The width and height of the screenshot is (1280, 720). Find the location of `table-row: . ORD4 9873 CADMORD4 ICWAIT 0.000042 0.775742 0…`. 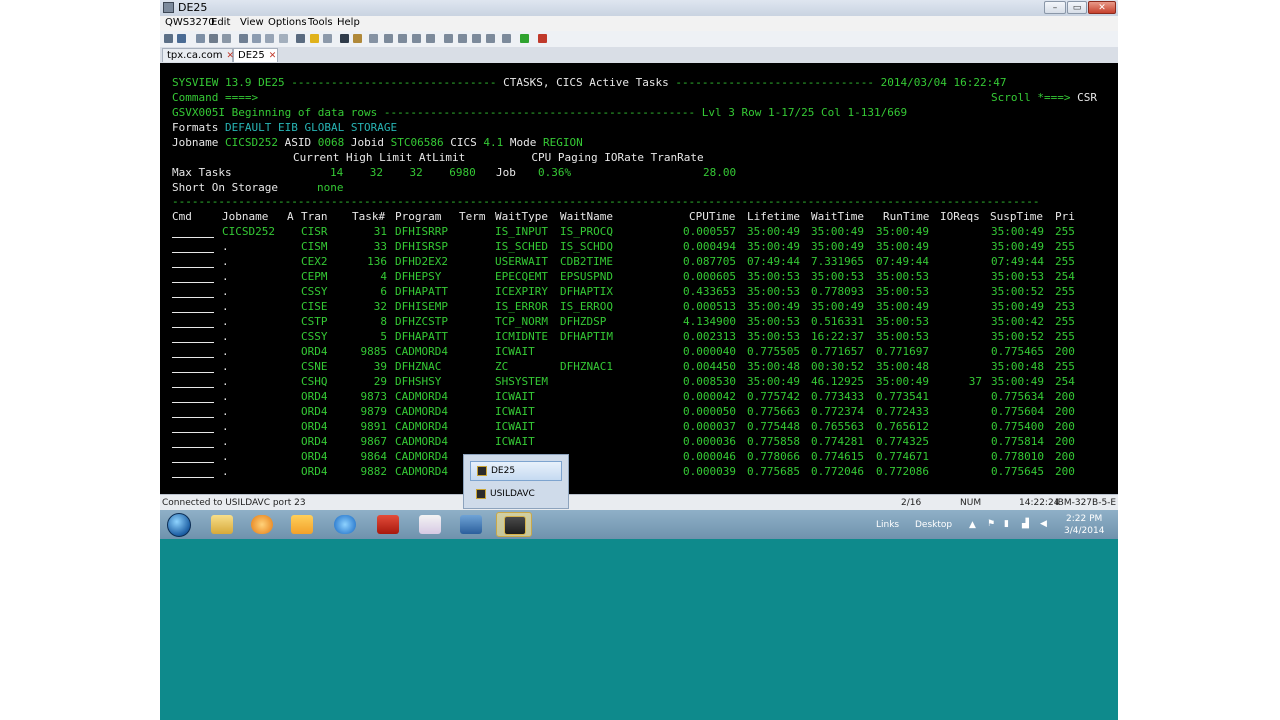

table-row: . ORD4 9873 CADMORD4 ICWAIT 0.000042 0.775742 0… is located at coordinates (639, 396).